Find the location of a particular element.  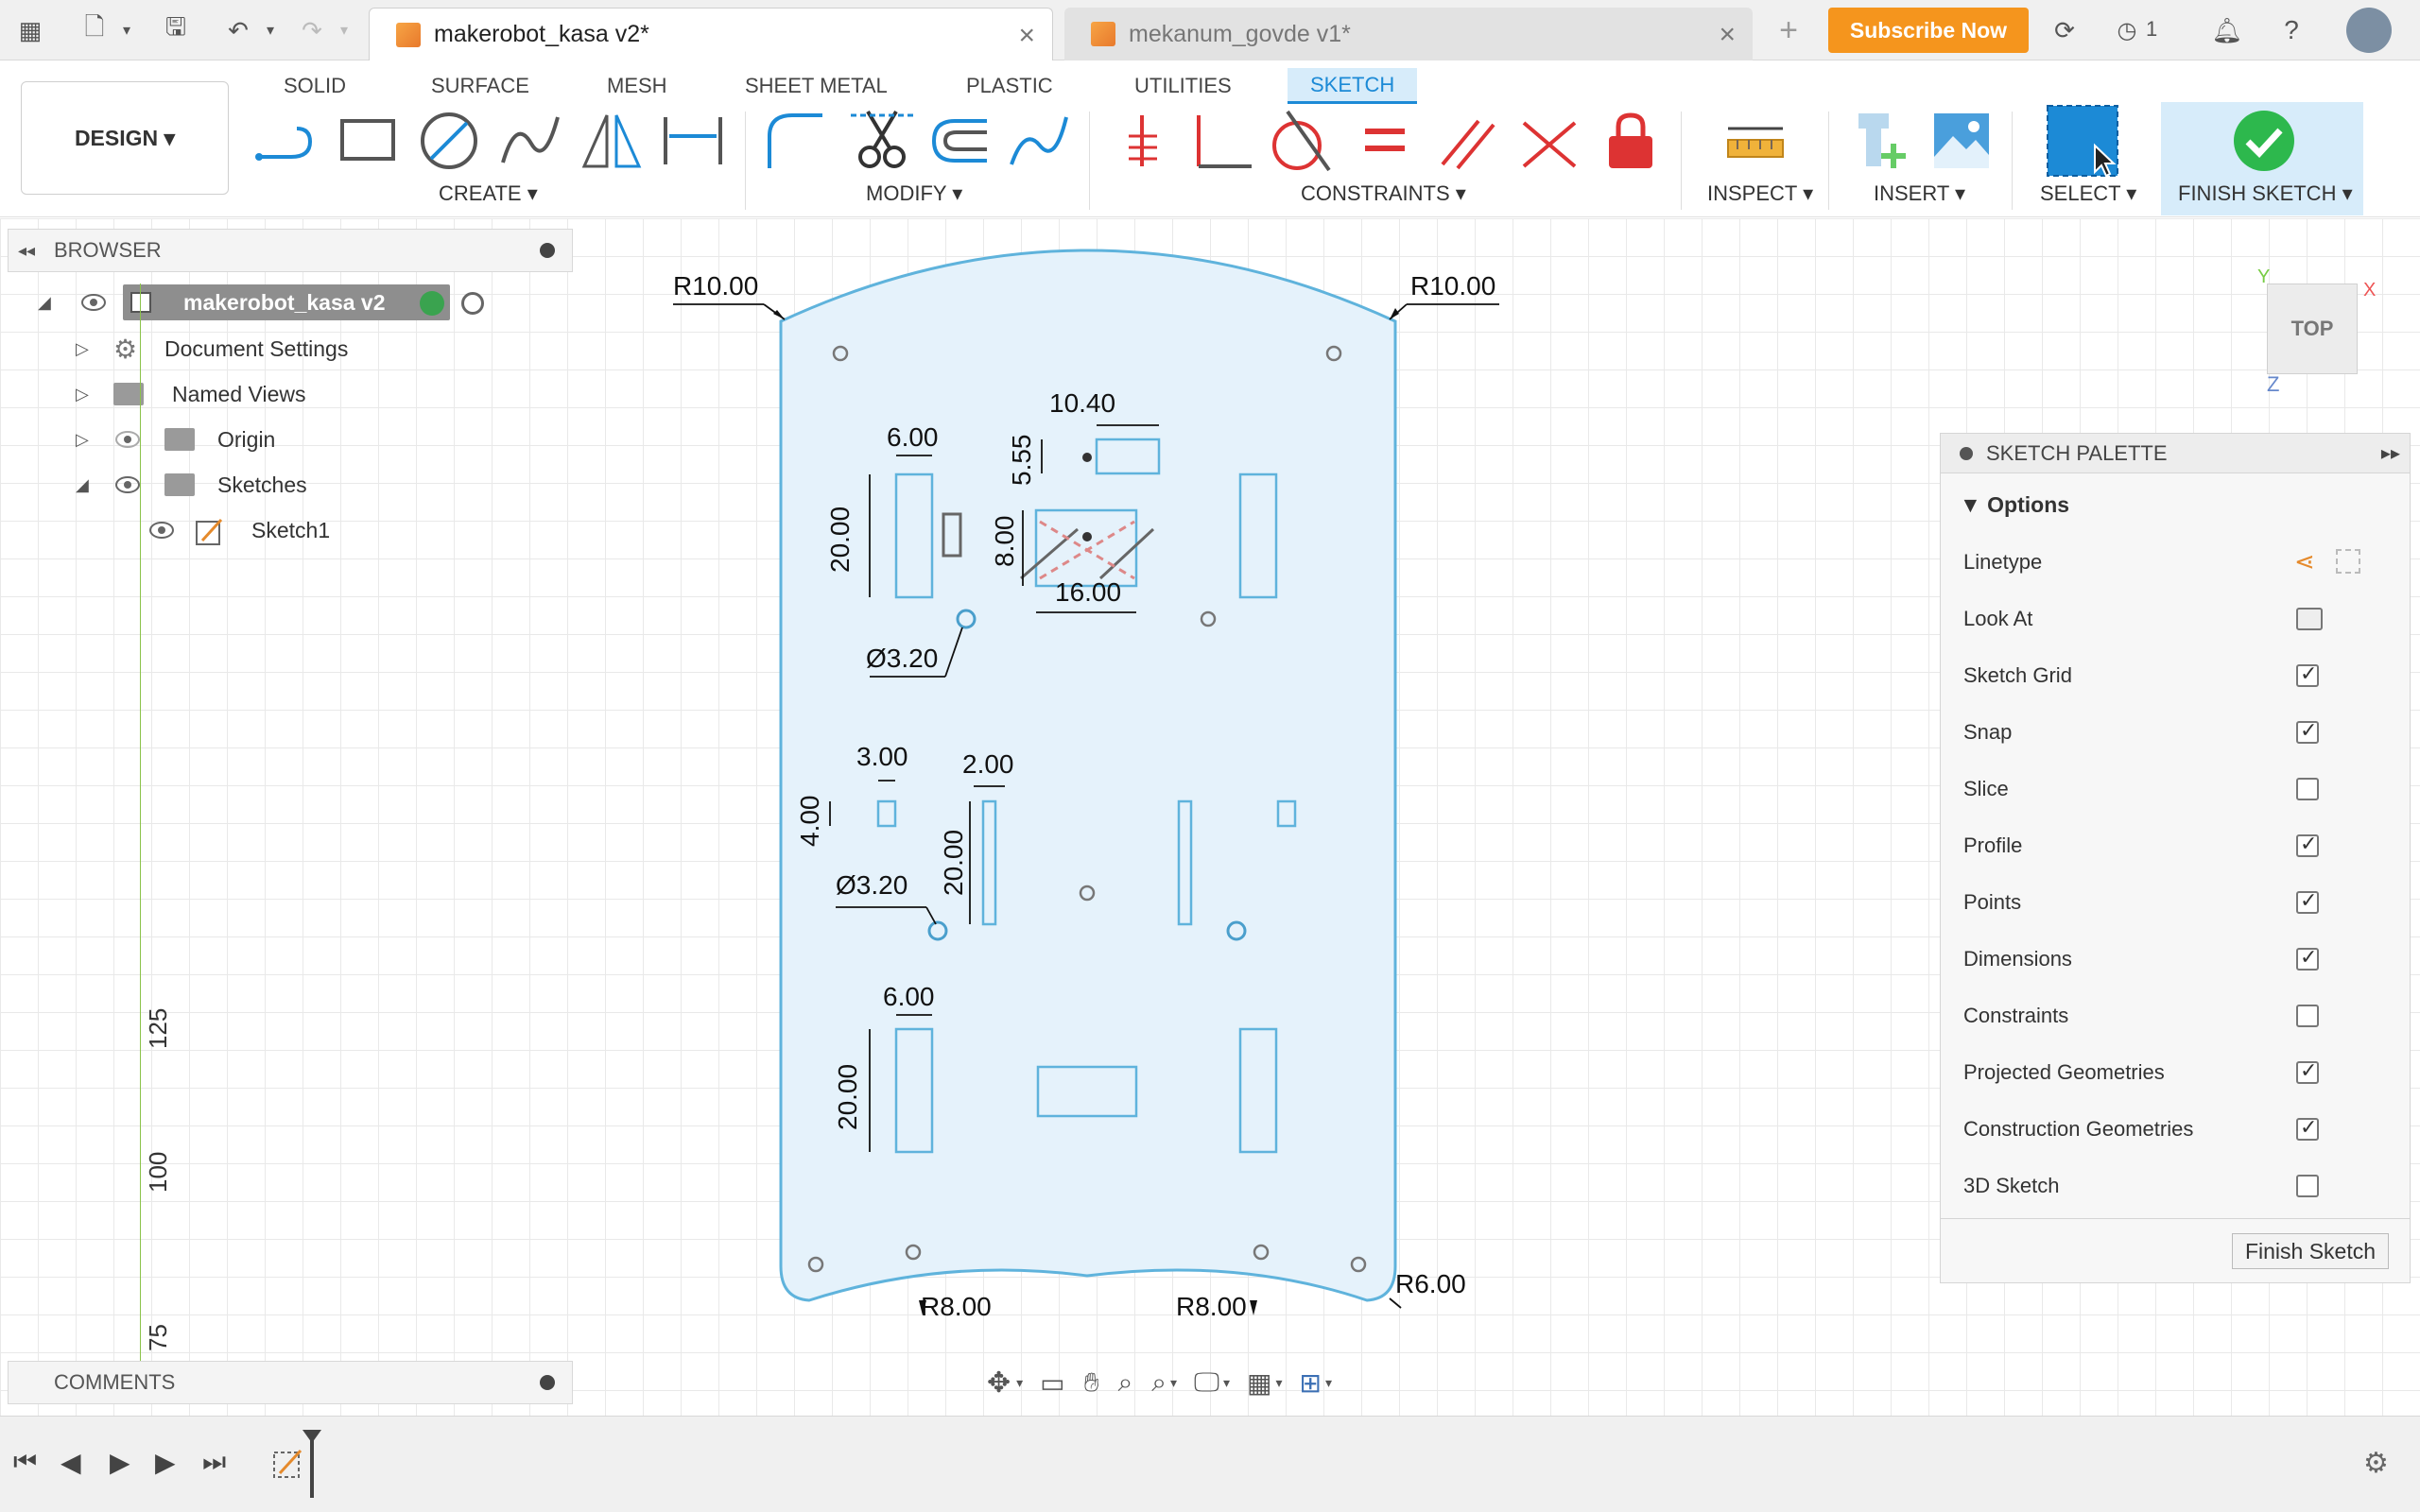

viewports-icon: ⊞ is located at coordinates (1311, 1383).